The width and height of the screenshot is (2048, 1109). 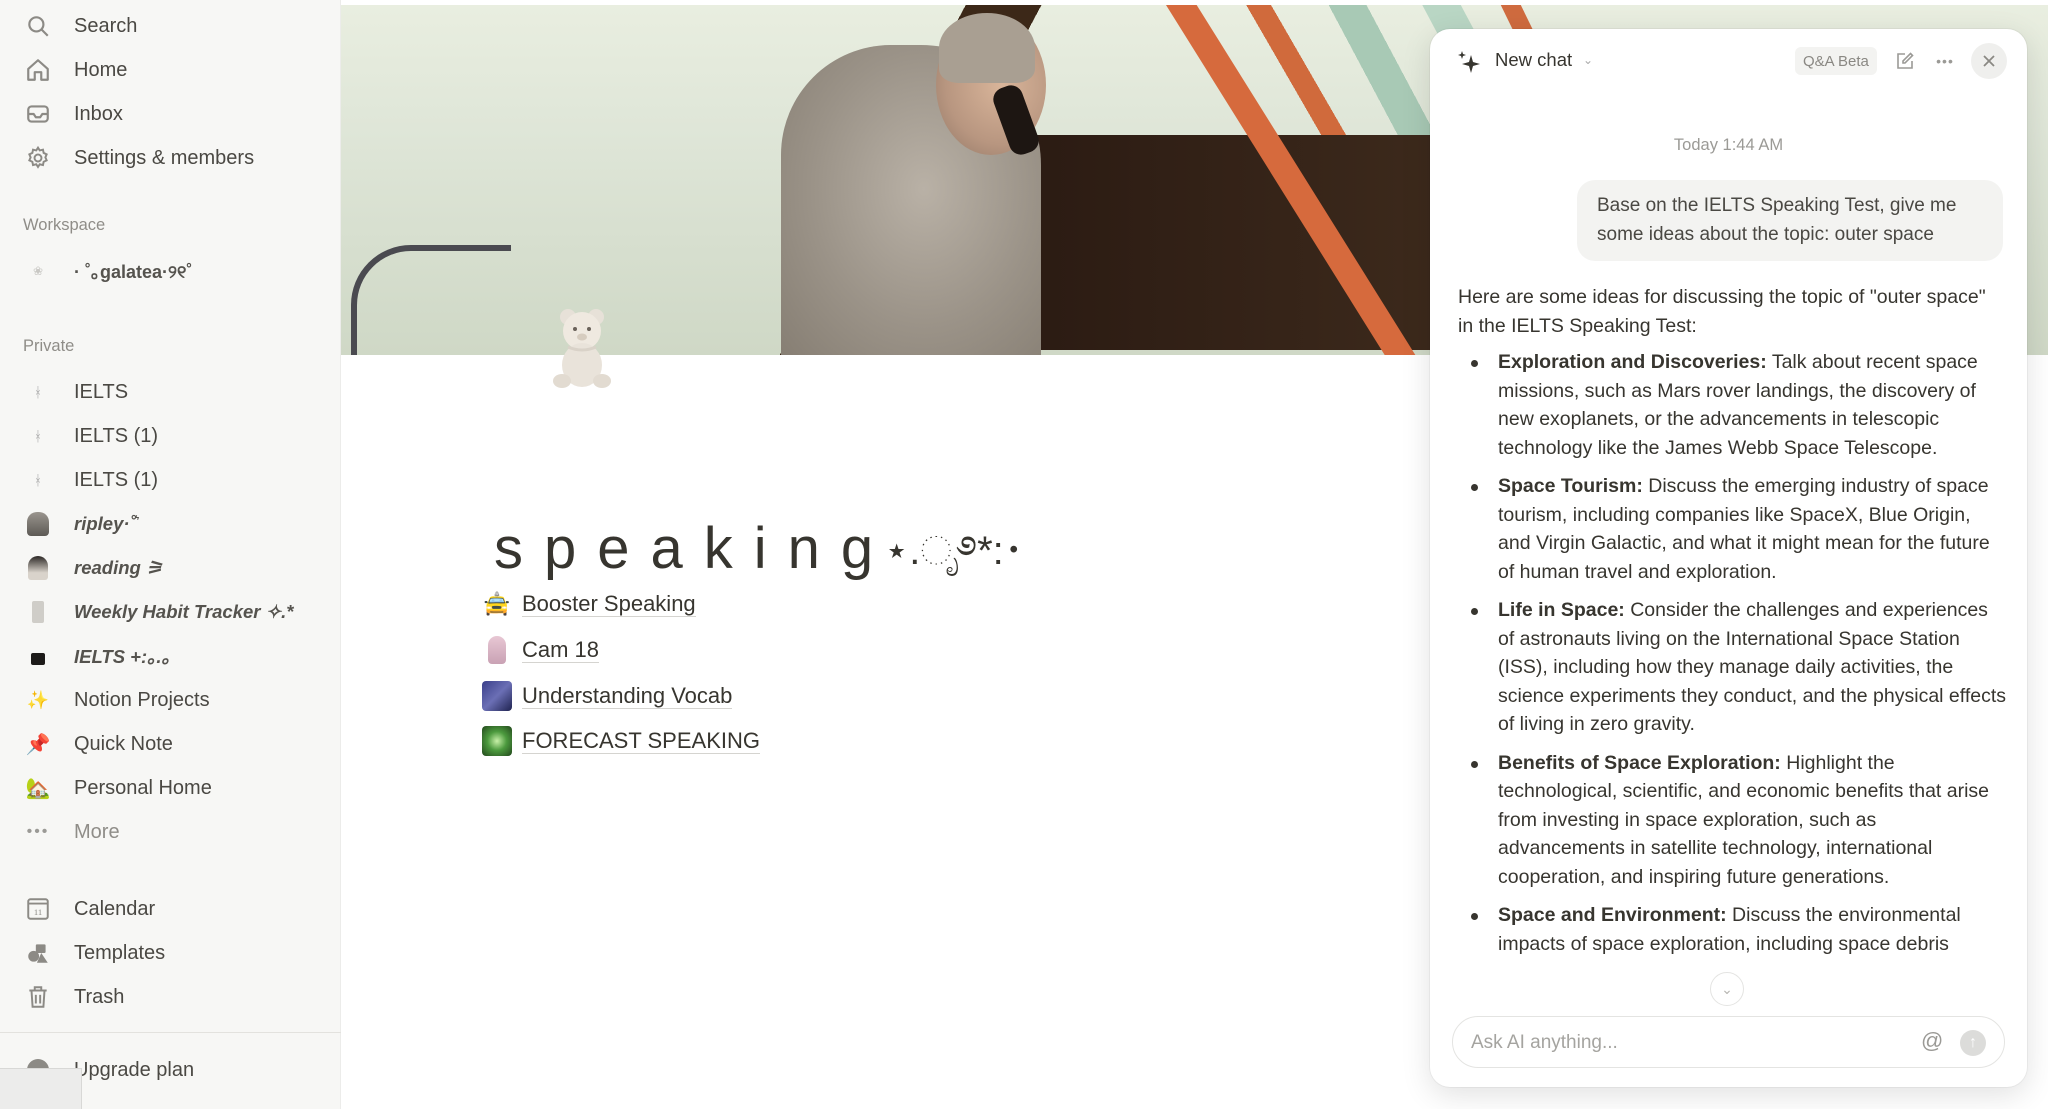 What do you see at coordinates (172, 953) in the screenshot?
I see `sidebar-item-templates: Templates` at bounding box center [172, 953].